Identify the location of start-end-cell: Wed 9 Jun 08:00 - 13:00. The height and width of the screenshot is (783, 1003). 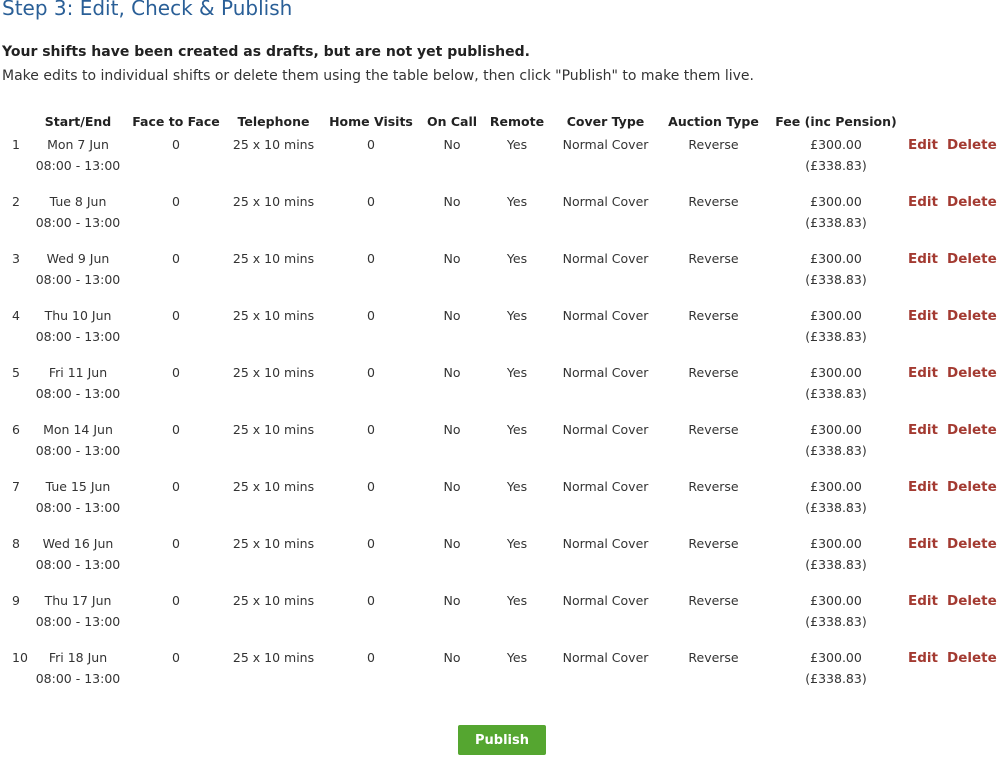
(78, 276).